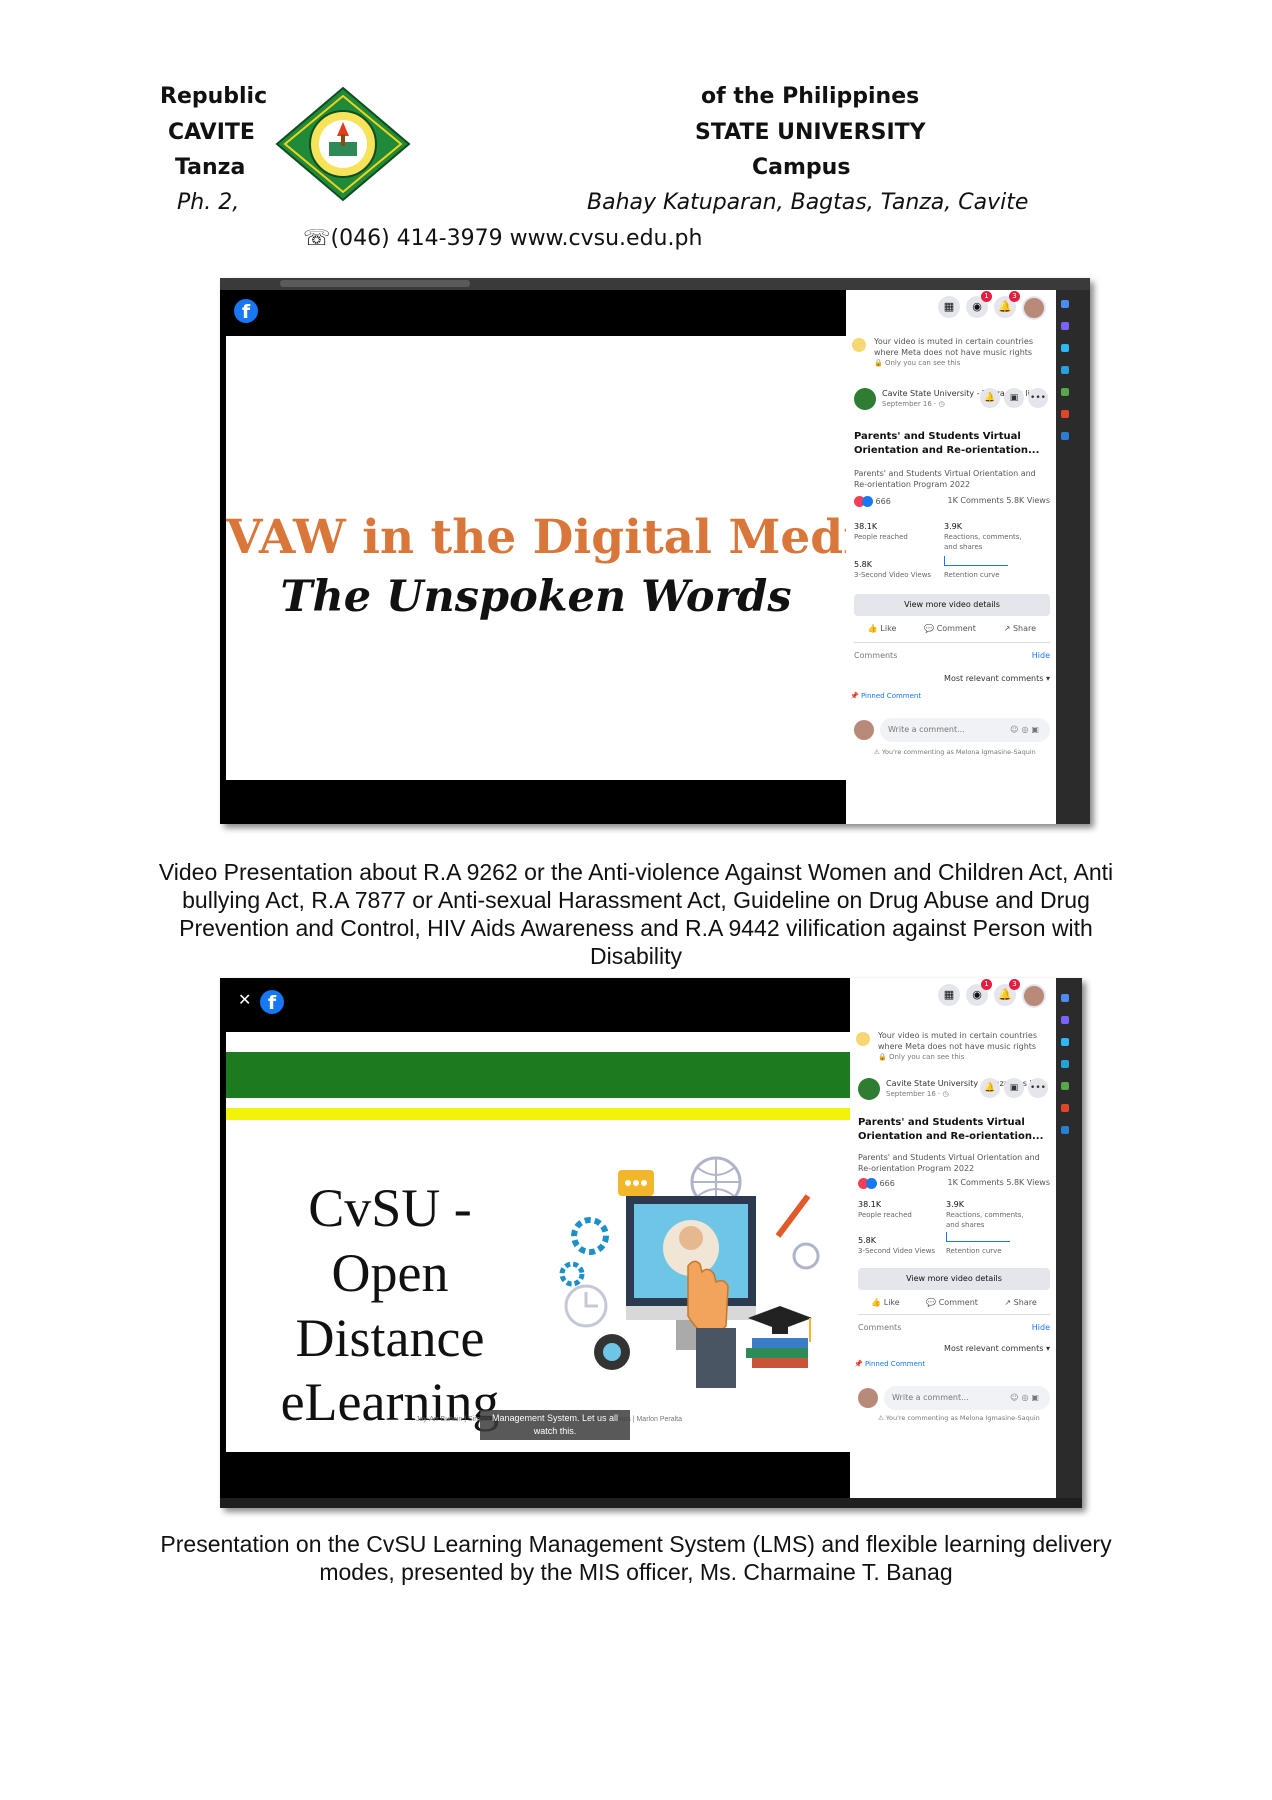  Describe the element at coordinates (808, 202) in the screenshot. I see `letterhead-address: Bahay Katuparan, Bagtas, Tanza, Cavite` at that location.